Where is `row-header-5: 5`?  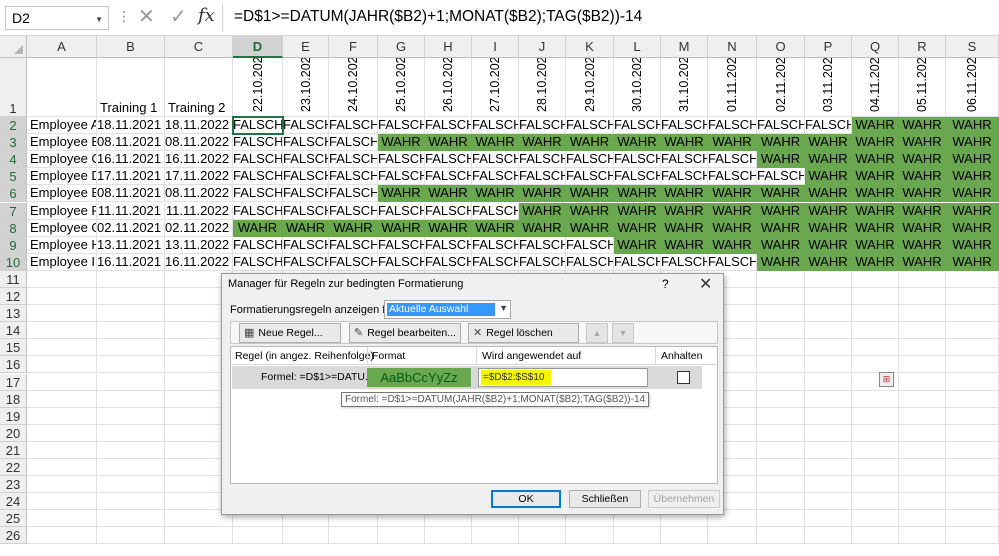
row-header-5: 5 is located at coordinates (13, 177).